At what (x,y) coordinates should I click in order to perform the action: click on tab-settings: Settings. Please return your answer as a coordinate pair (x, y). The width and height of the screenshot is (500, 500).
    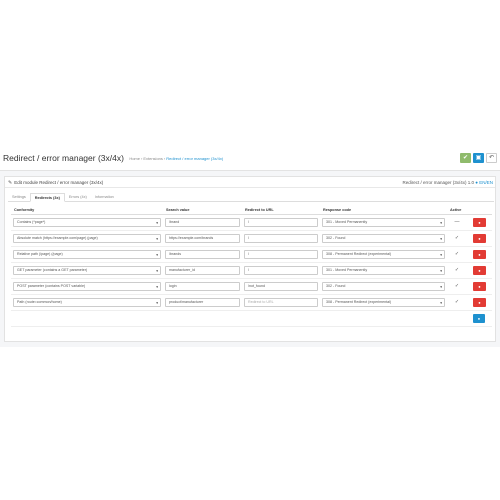
    Looking at the image, I should click on (19, 197).